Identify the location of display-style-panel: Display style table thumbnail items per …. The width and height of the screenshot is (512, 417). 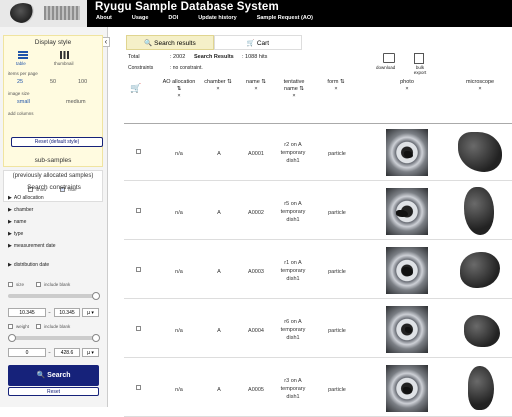
(53, 101).